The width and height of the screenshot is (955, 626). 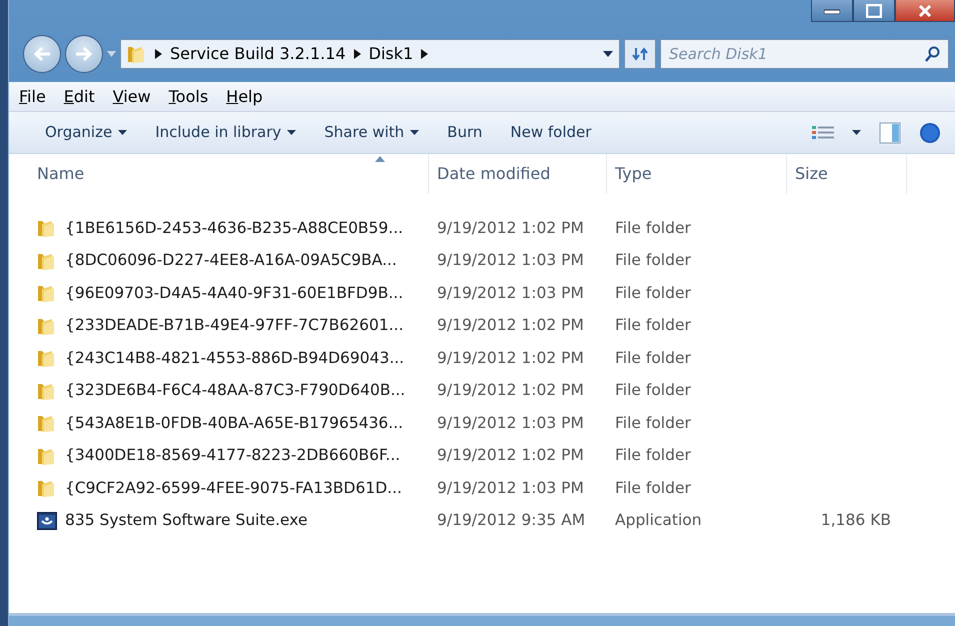 I want to click on sort-arrow-icon, so click(x=380, y=159).